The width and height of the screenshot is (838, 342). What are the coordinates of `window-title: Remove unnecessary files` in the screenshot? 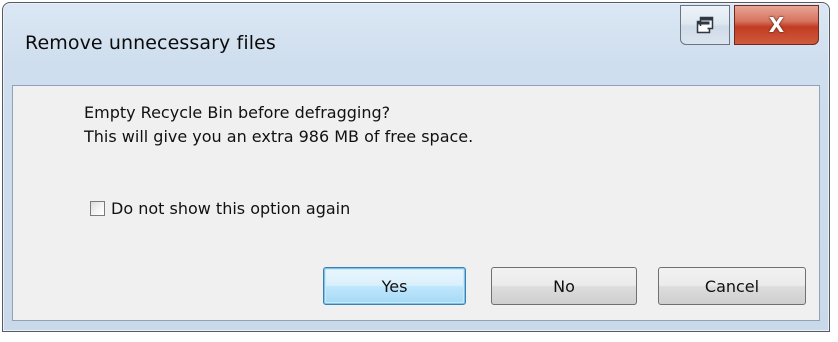 It's located at (150, 43).